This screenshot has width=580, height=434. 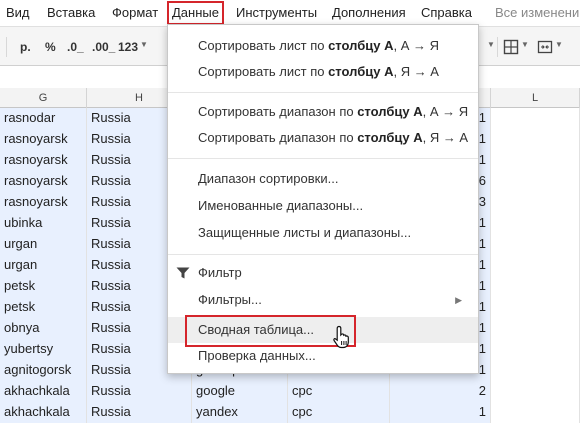 What do you see at coordinates (43, 118) in the screenshot?
I see `cell-city: rasnodar` at bounding box center [43, 118].